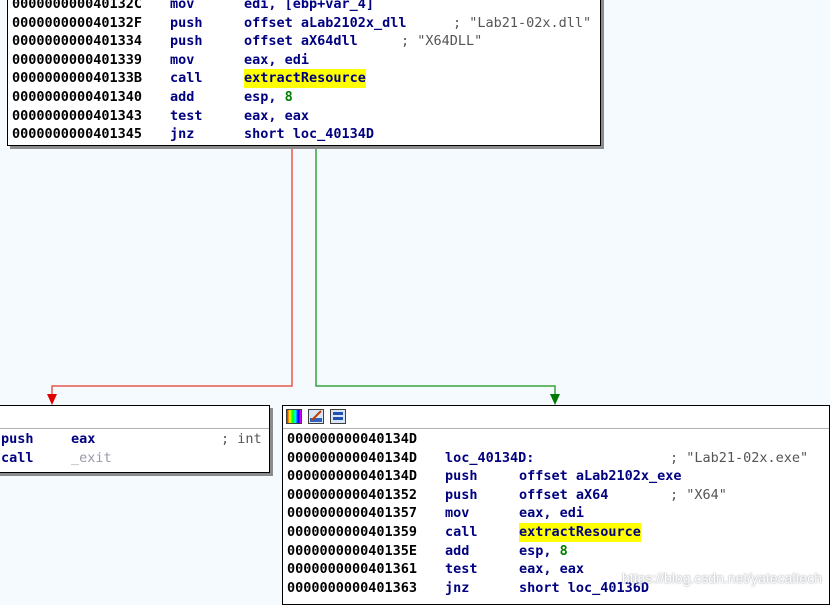 Image resolution: width=830 pixels, height=605 pixels. I want to click on address: 000000000040133B, so click(77, 78).